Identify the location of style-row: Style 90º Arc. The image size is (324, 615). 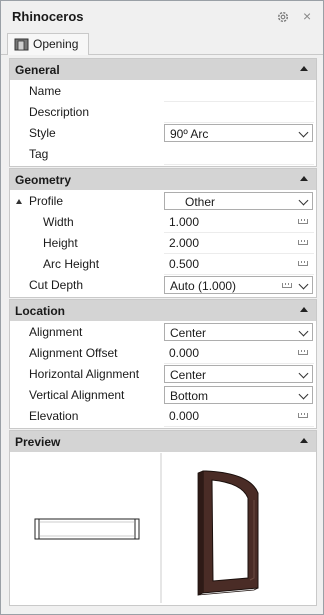
(163, 133).